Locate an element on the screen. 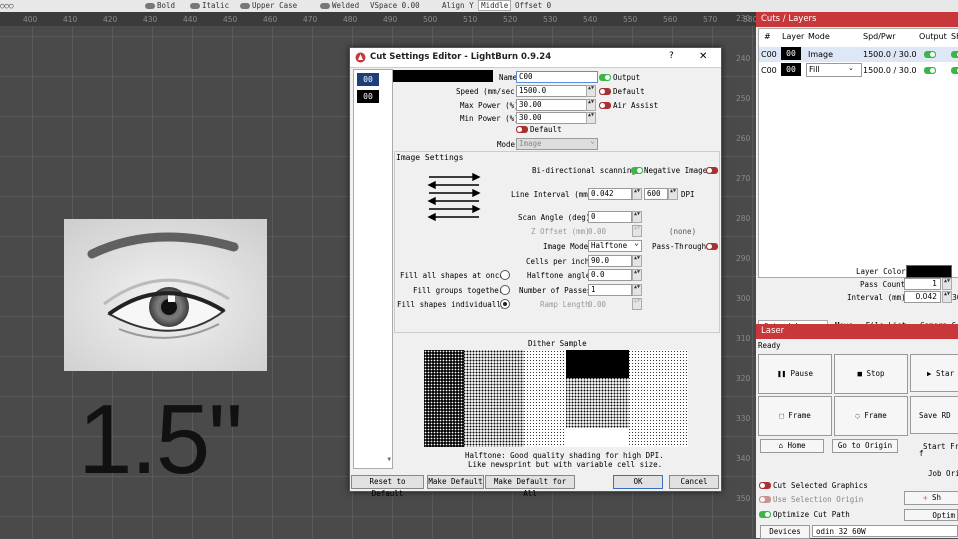  column-header: Spd/Pwr is located at coordinates (879, 36).